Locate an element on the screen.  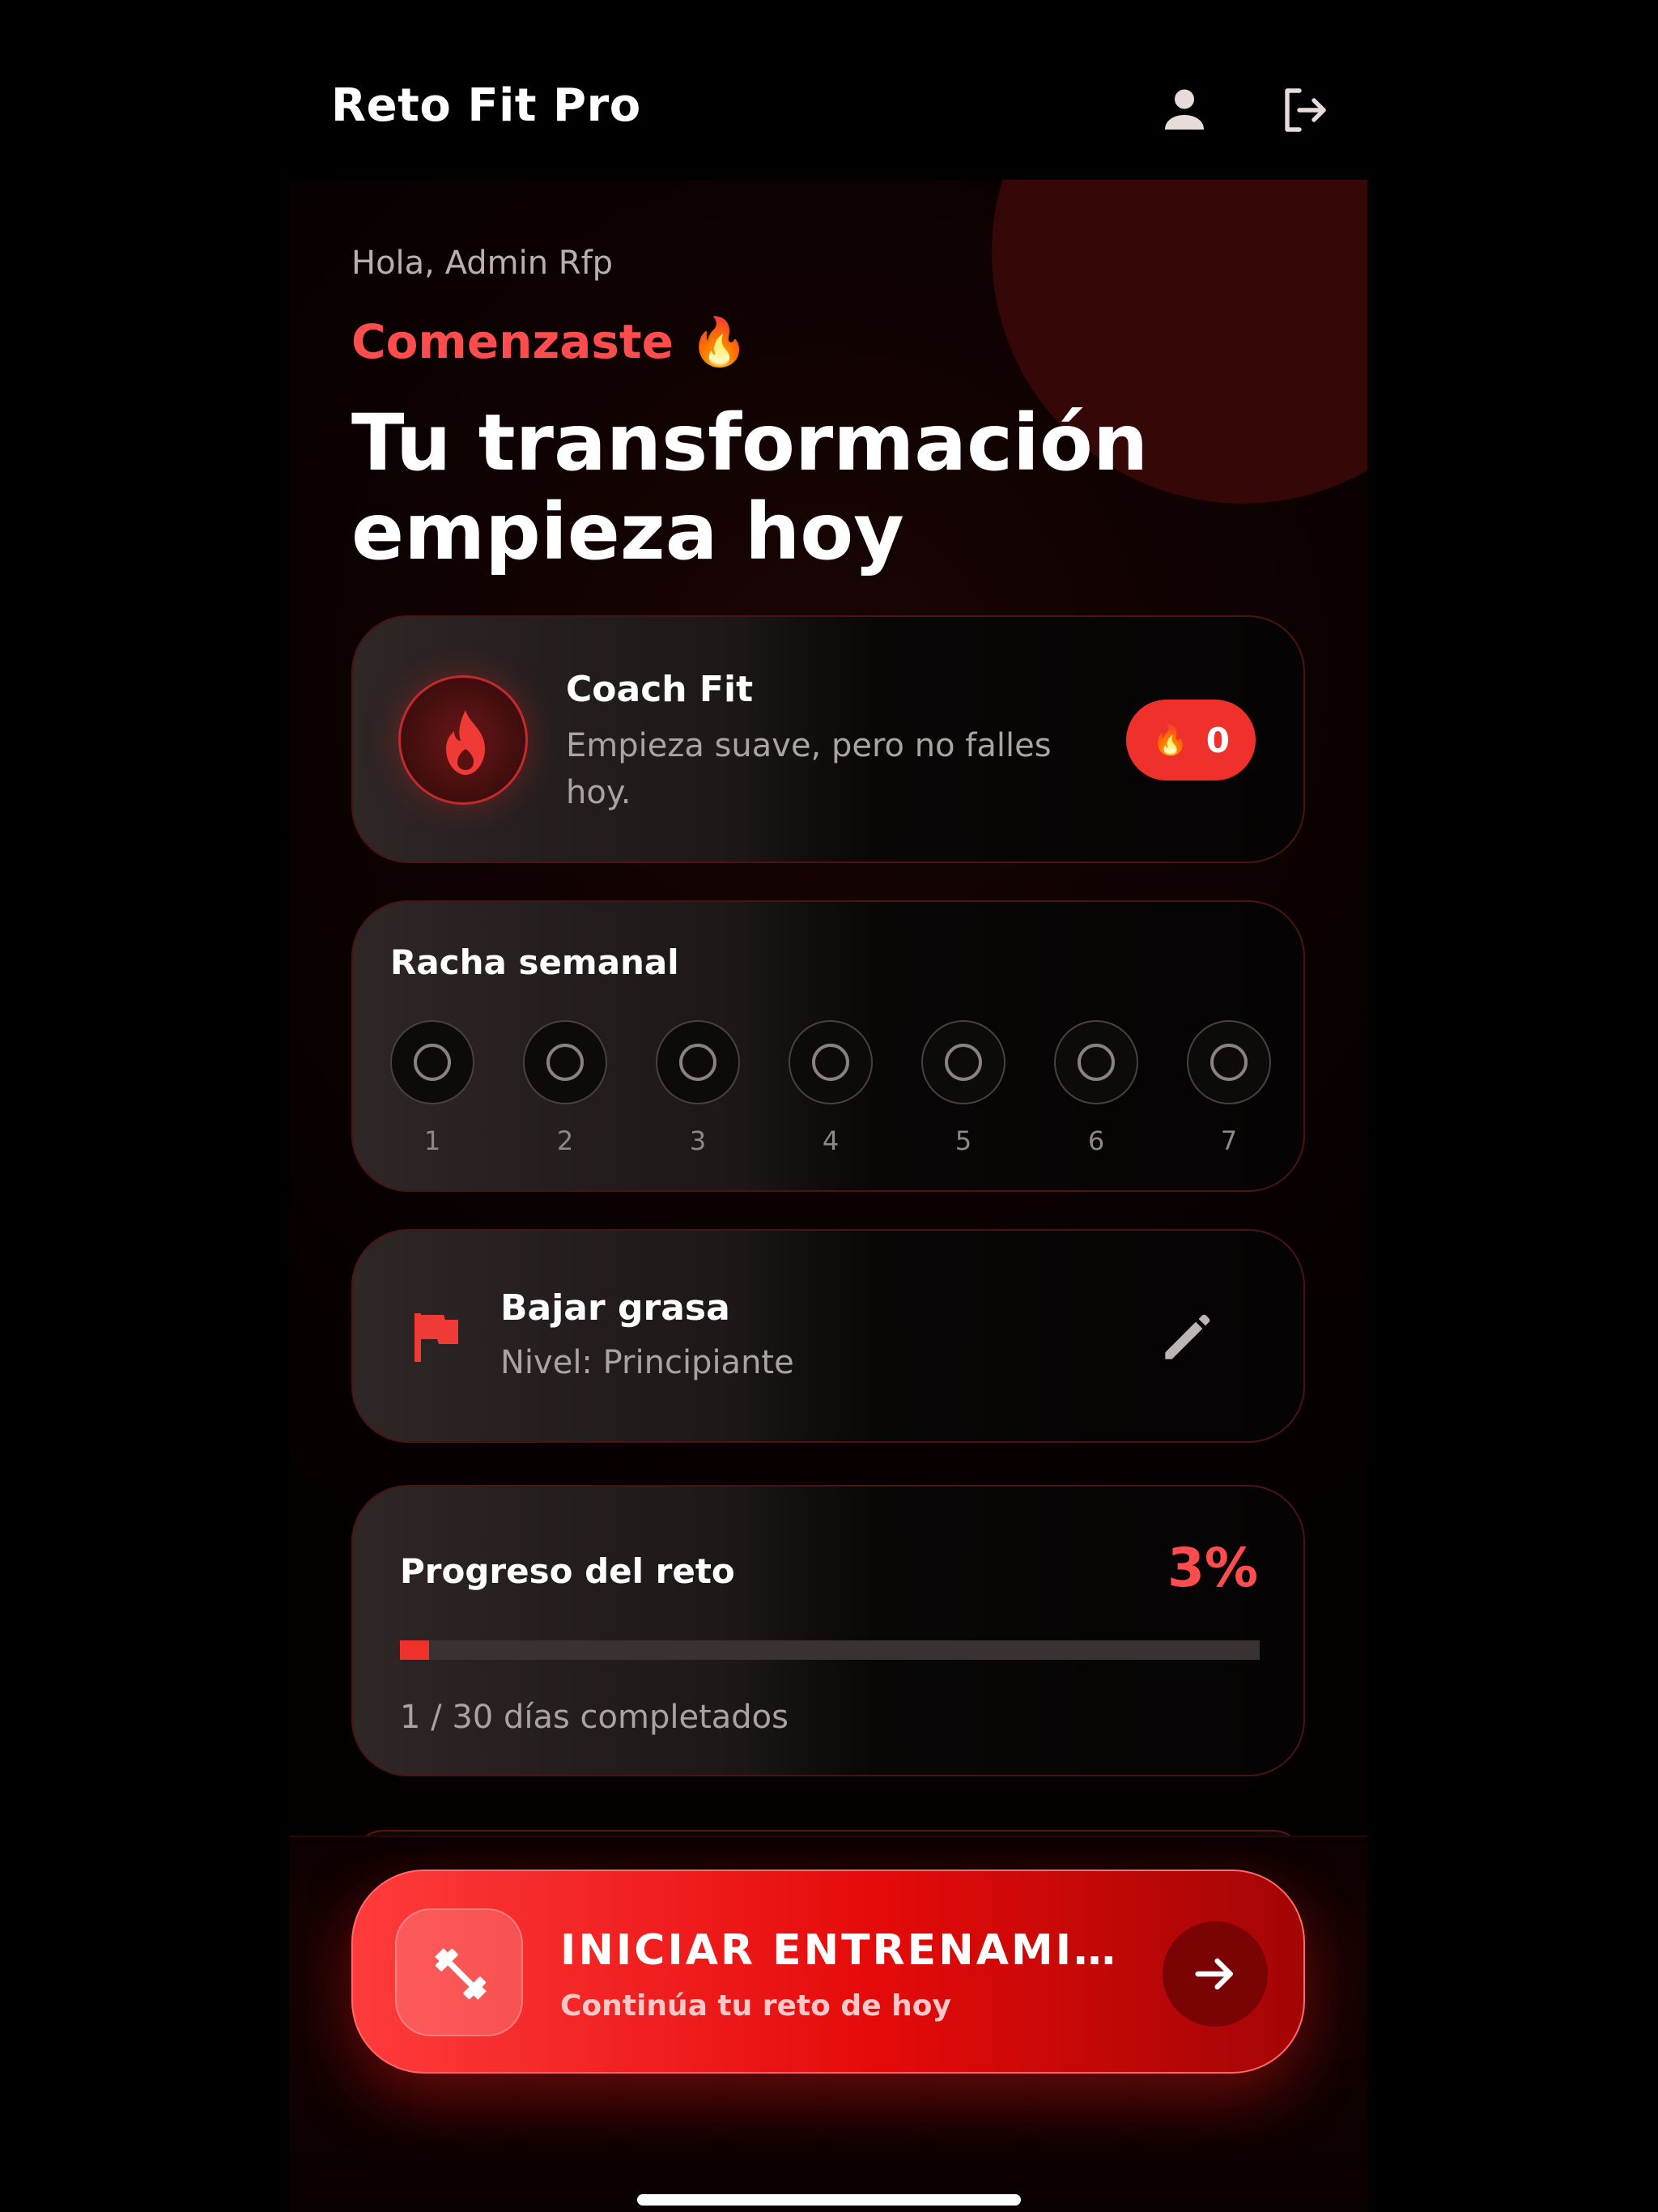
streak-day: 6 is located at coordinates (1096, 1088).